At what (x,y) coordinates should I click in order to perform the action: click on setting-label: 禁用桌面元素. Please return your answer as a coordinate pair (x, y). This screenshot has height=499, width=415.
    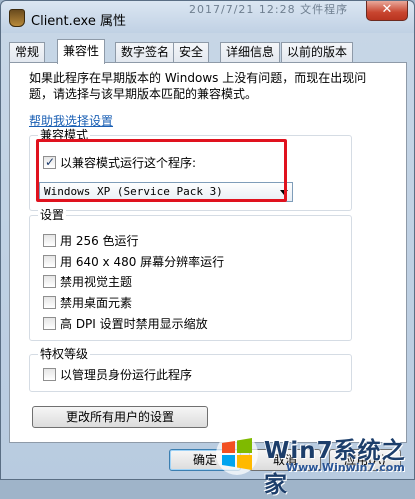
    Looking at the image, I should click on (96, 303).